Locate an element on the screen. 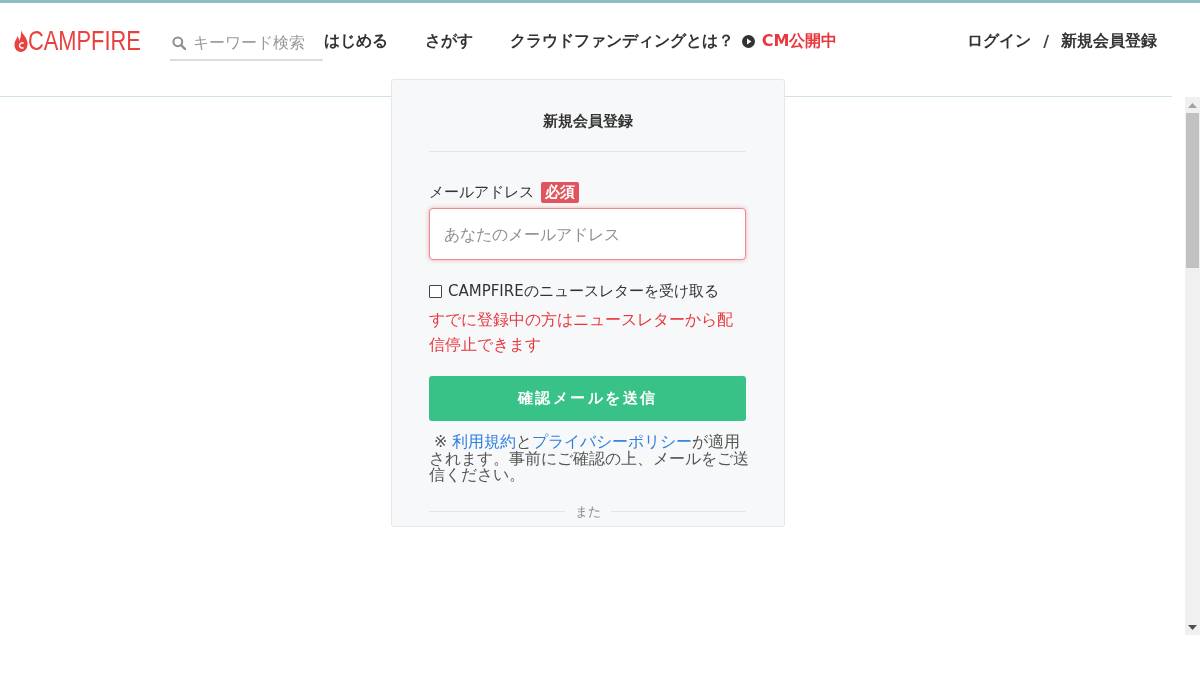 The image size is (1200, 675). card-title: 新規会員登録 is located at coordinates (587, 121).